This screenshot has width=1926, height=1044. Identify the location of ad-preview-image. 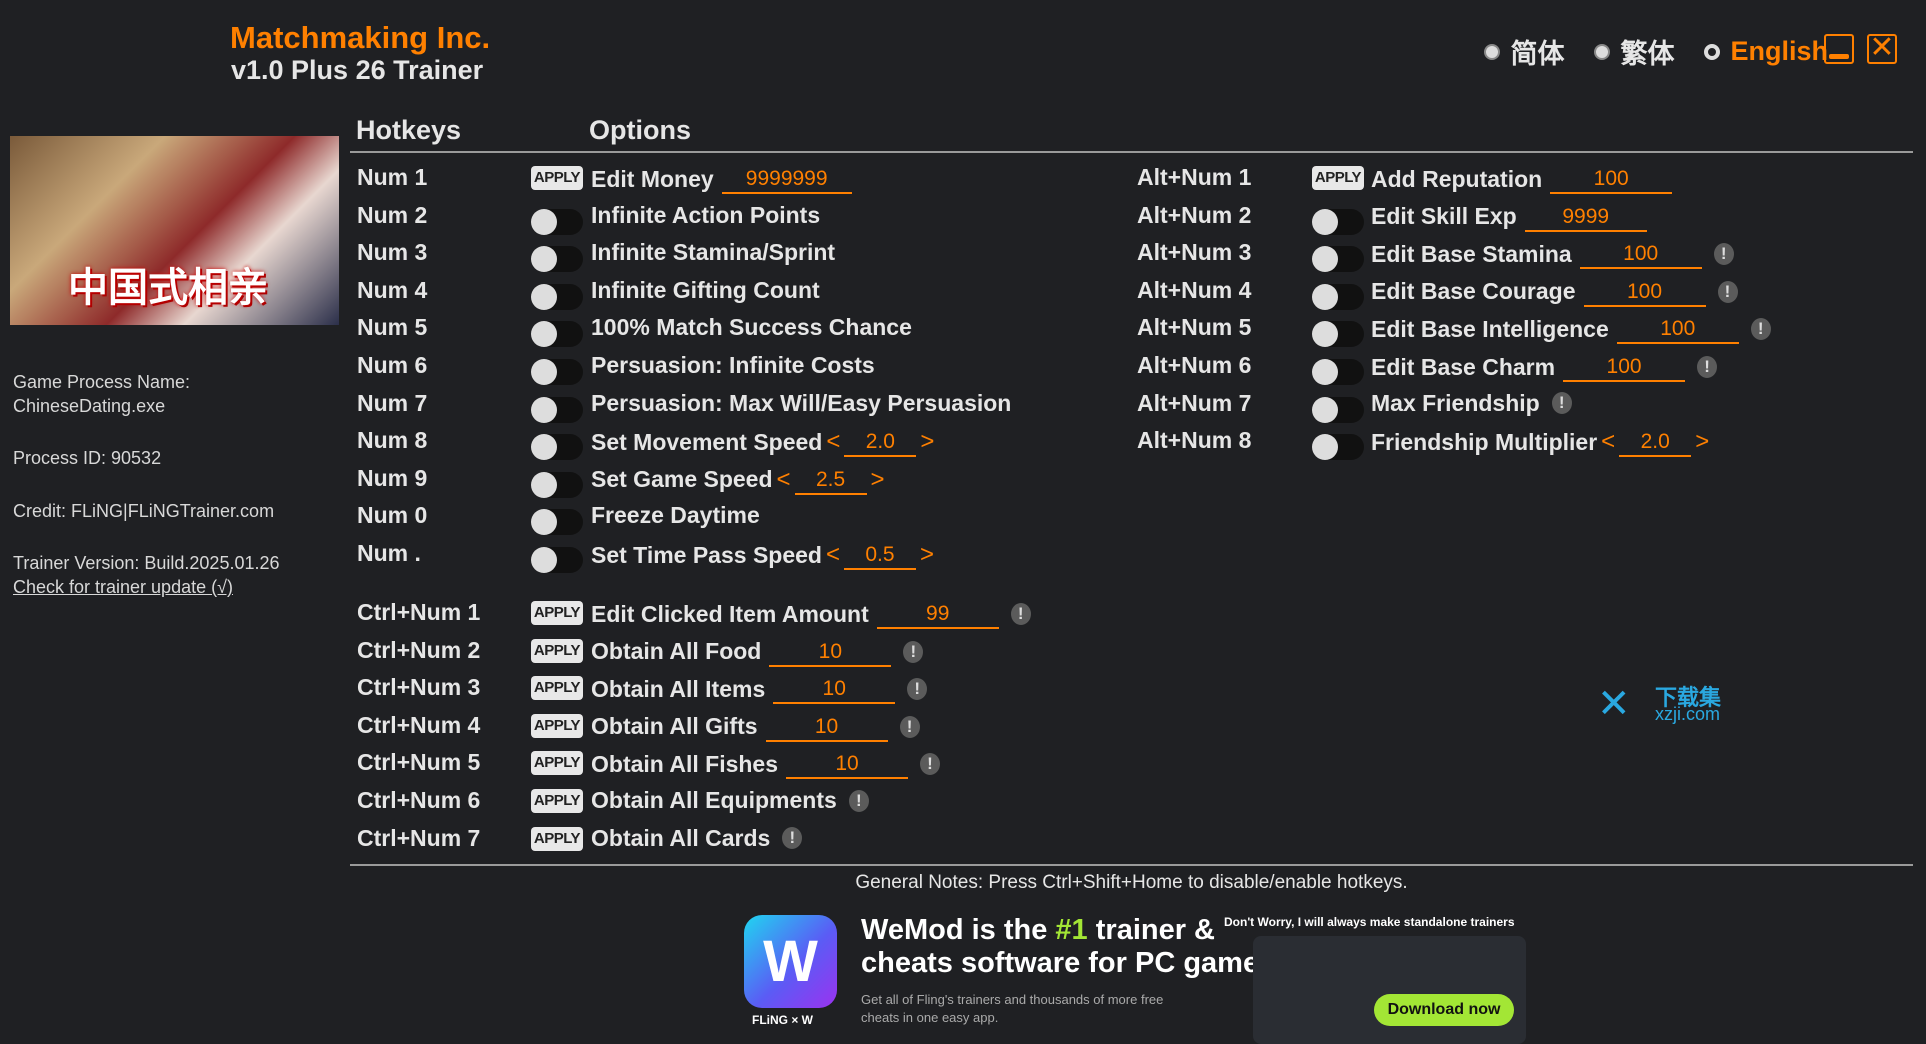
(1389, 990).